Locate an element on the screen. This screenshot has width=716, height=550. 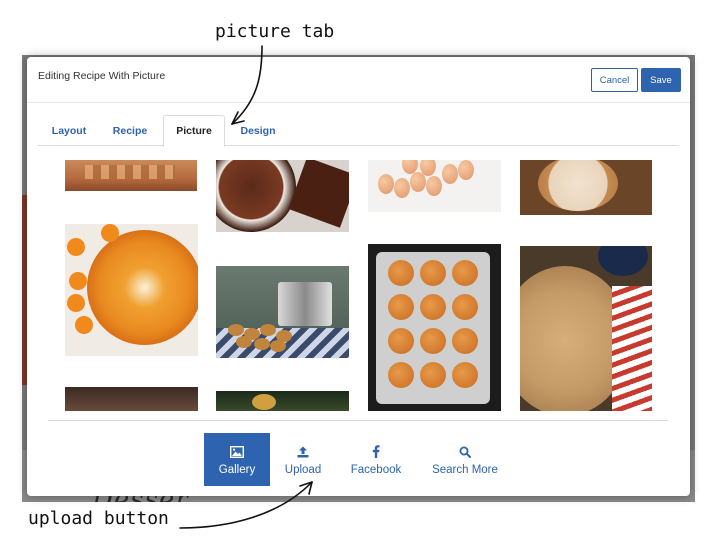
facebook-button: Facebook is located at coordinates (376, 459).